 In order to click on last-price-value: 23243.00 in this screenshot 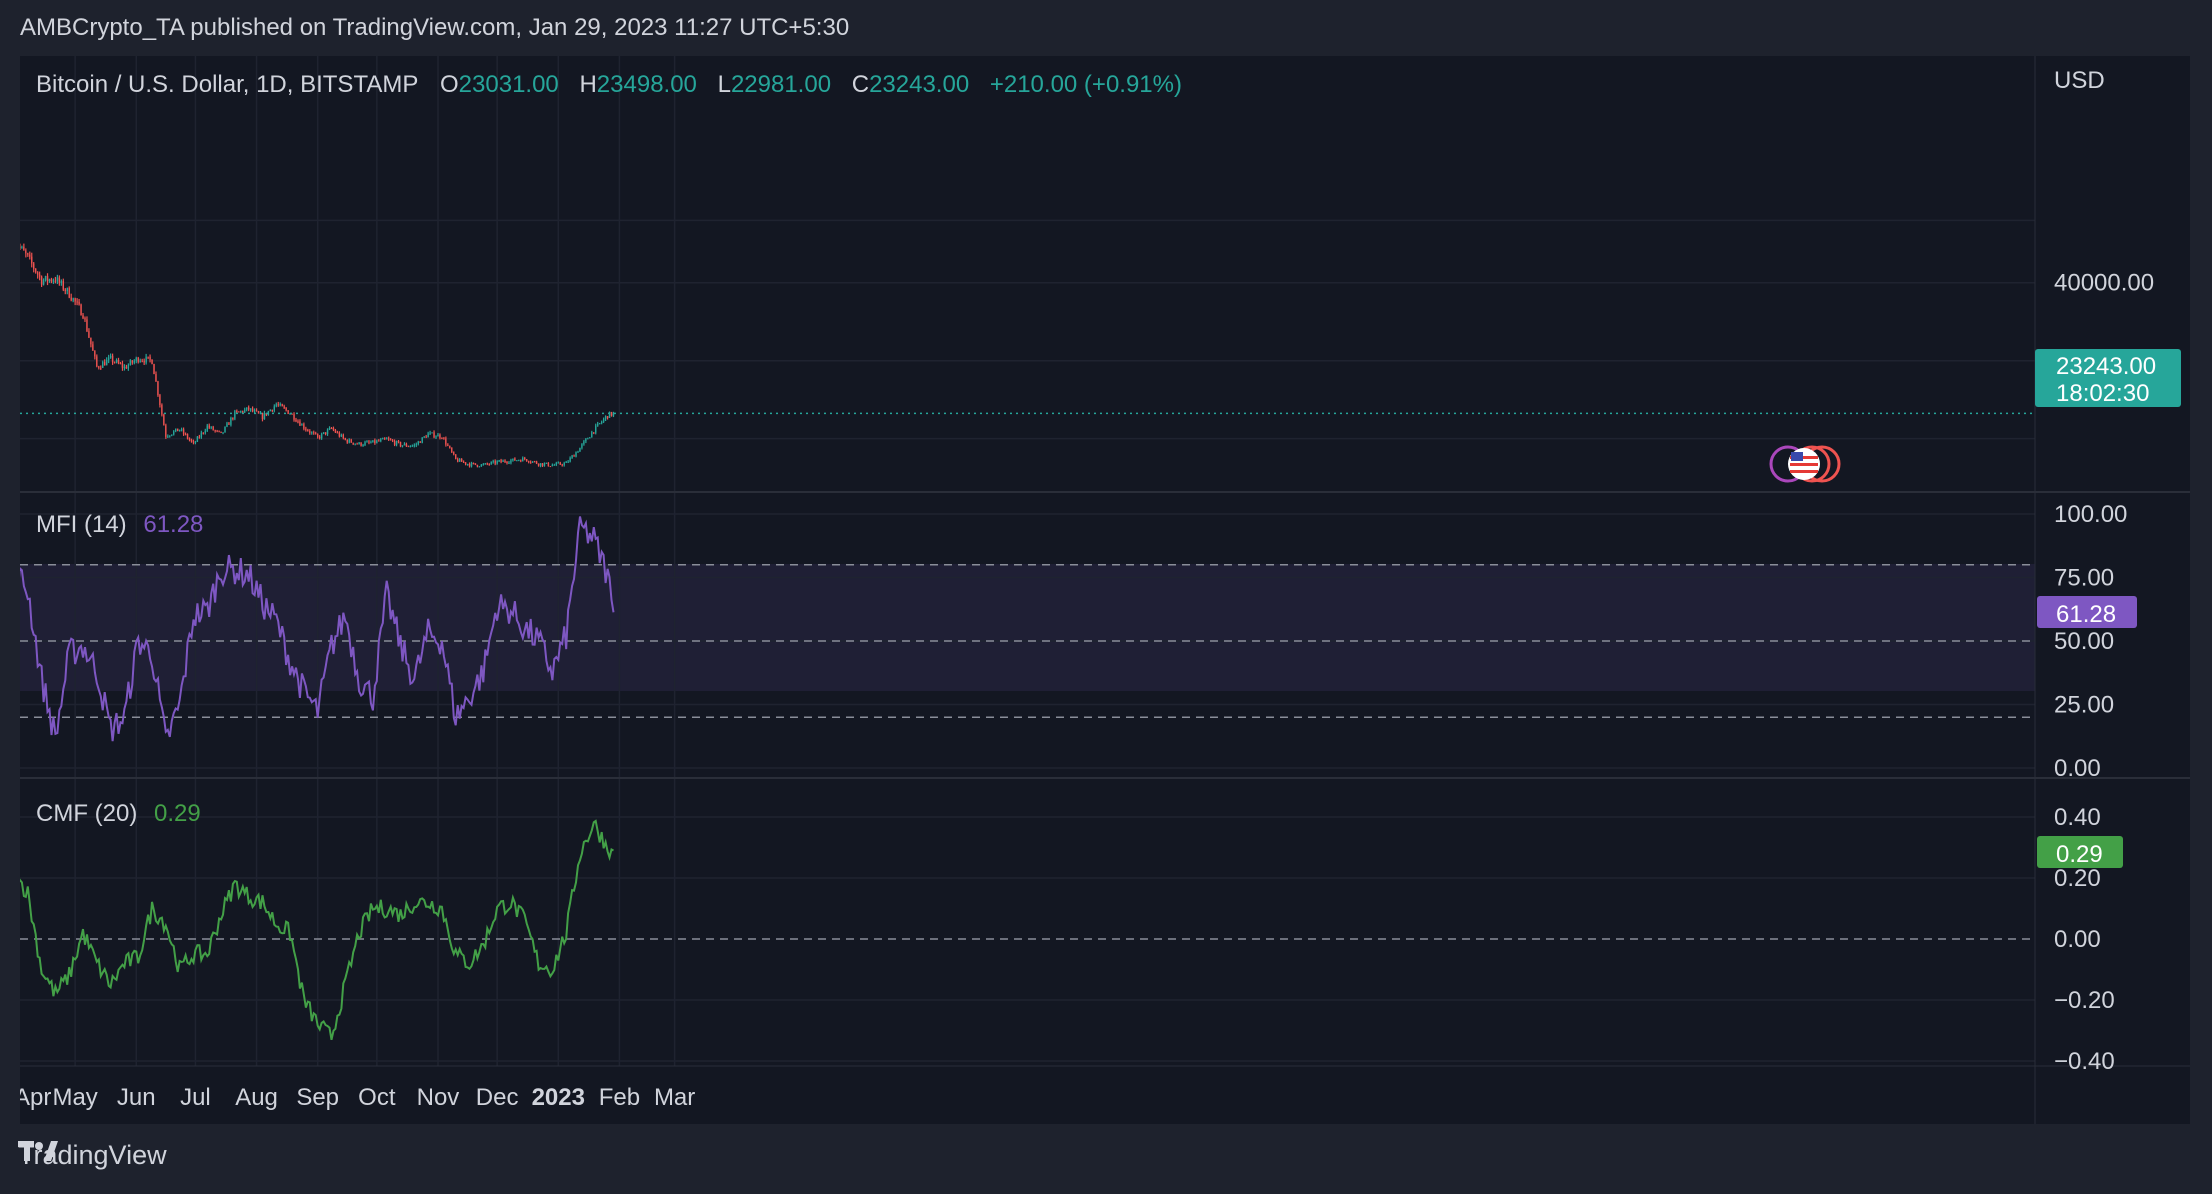, I will do `click(2106, 366)`.